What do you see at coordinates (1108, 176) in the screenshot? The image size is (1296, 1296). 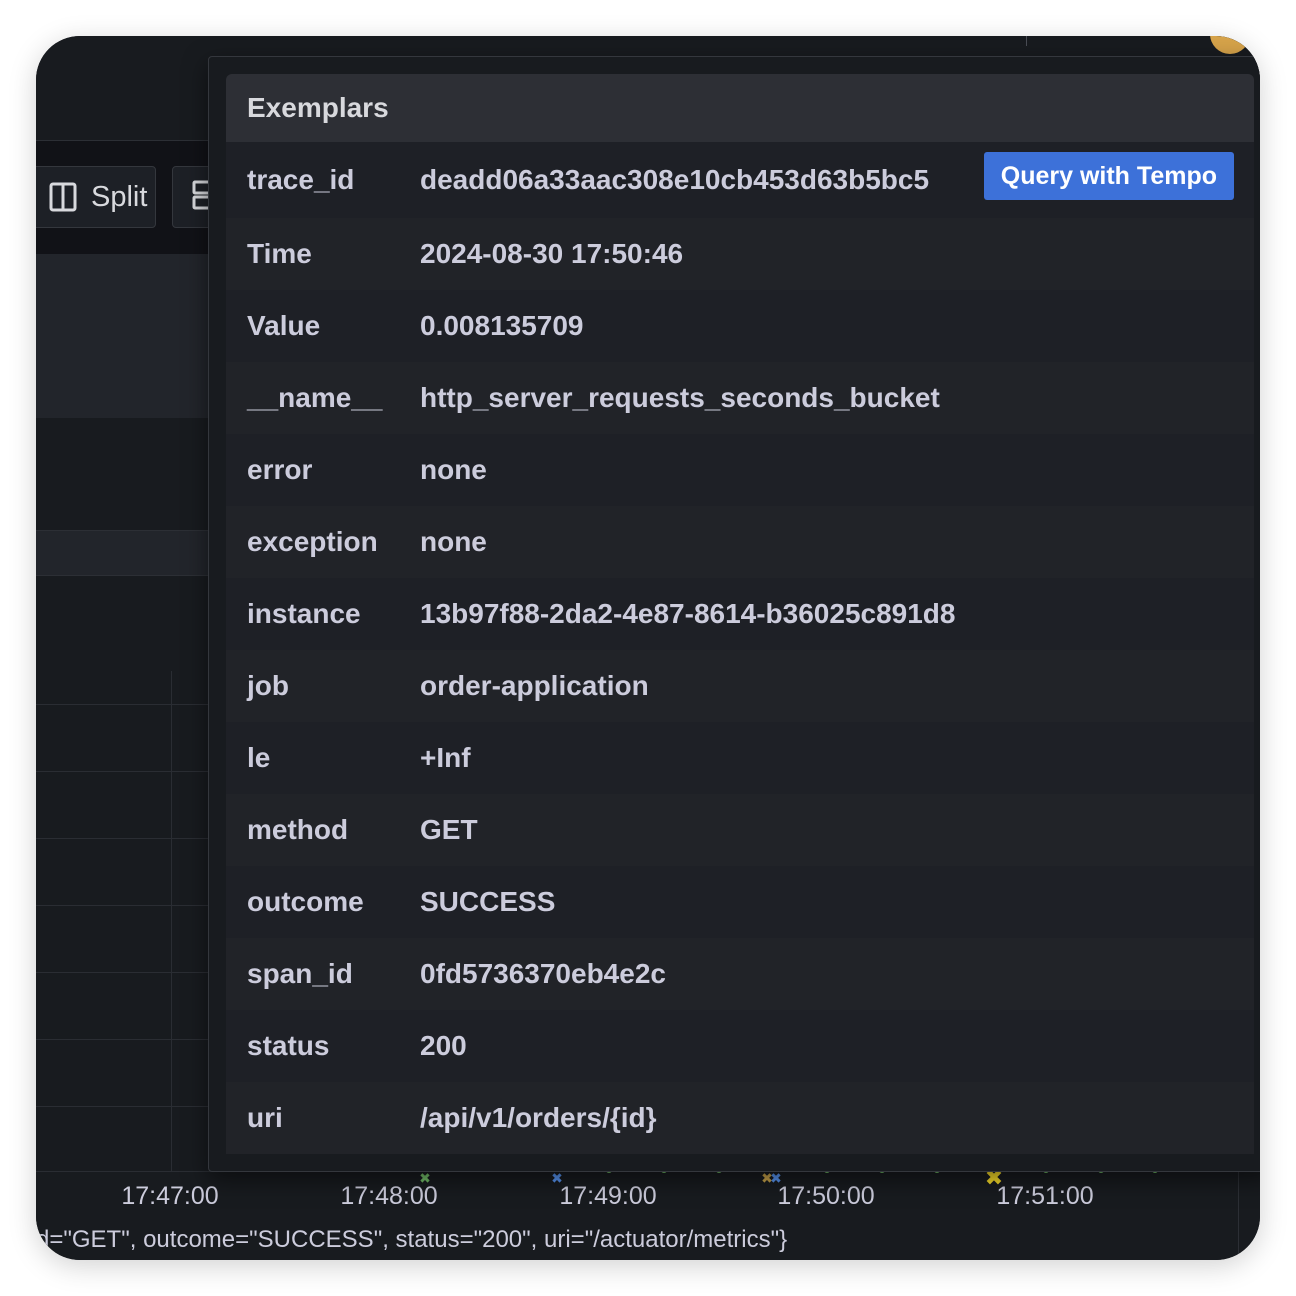 I see `query-with-tempo-button: Query with Tempo` at bounding box center [1108, 176].